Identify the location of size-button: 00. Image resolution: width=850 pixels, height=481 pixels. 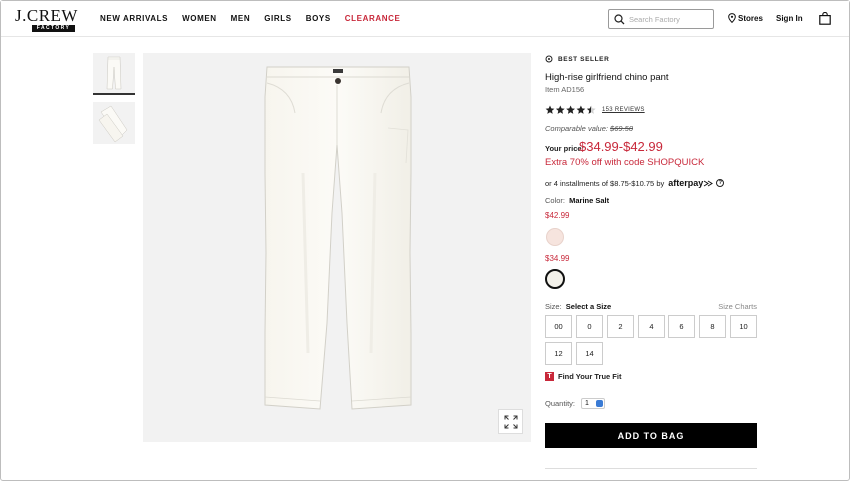
(558, 326).